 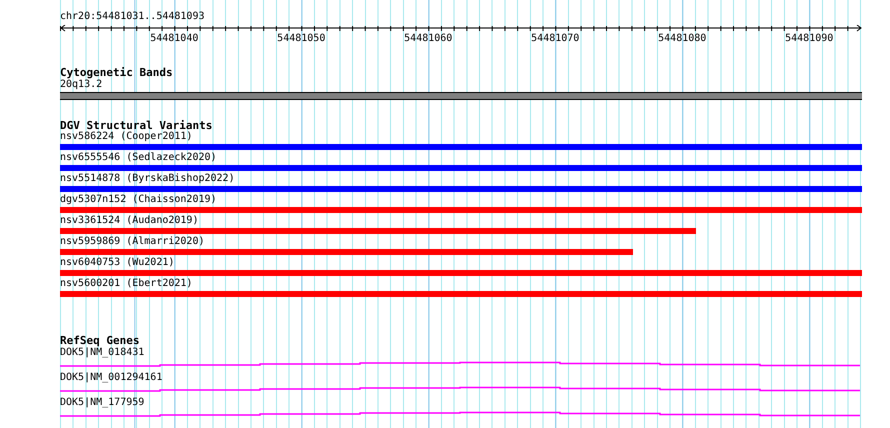 What do you see at coordinates (147, 179) in the screenshot?
I see `variant-label: nsv5514878 (ByrskaBishop2022)` at bounding box center [147, 179].